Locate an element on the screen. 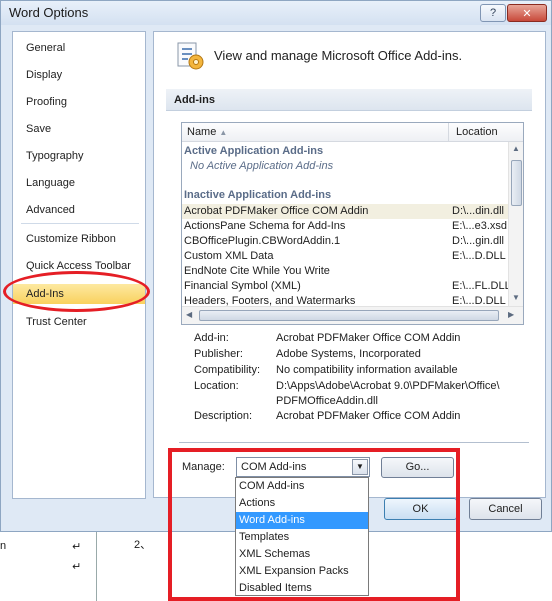  group-active-empty: No Active Application Add-ins is located at coordinates (262, 166).